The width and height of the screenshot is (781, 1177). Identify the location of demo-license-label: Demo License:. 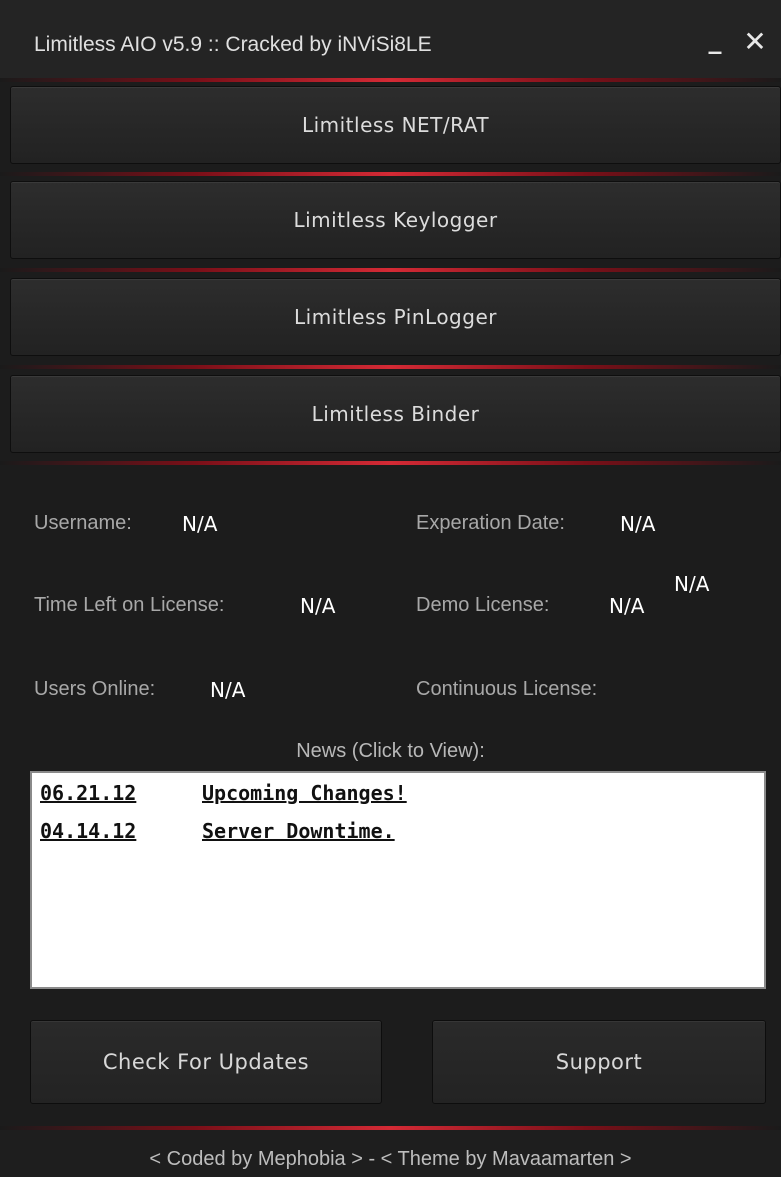
(483, 605).